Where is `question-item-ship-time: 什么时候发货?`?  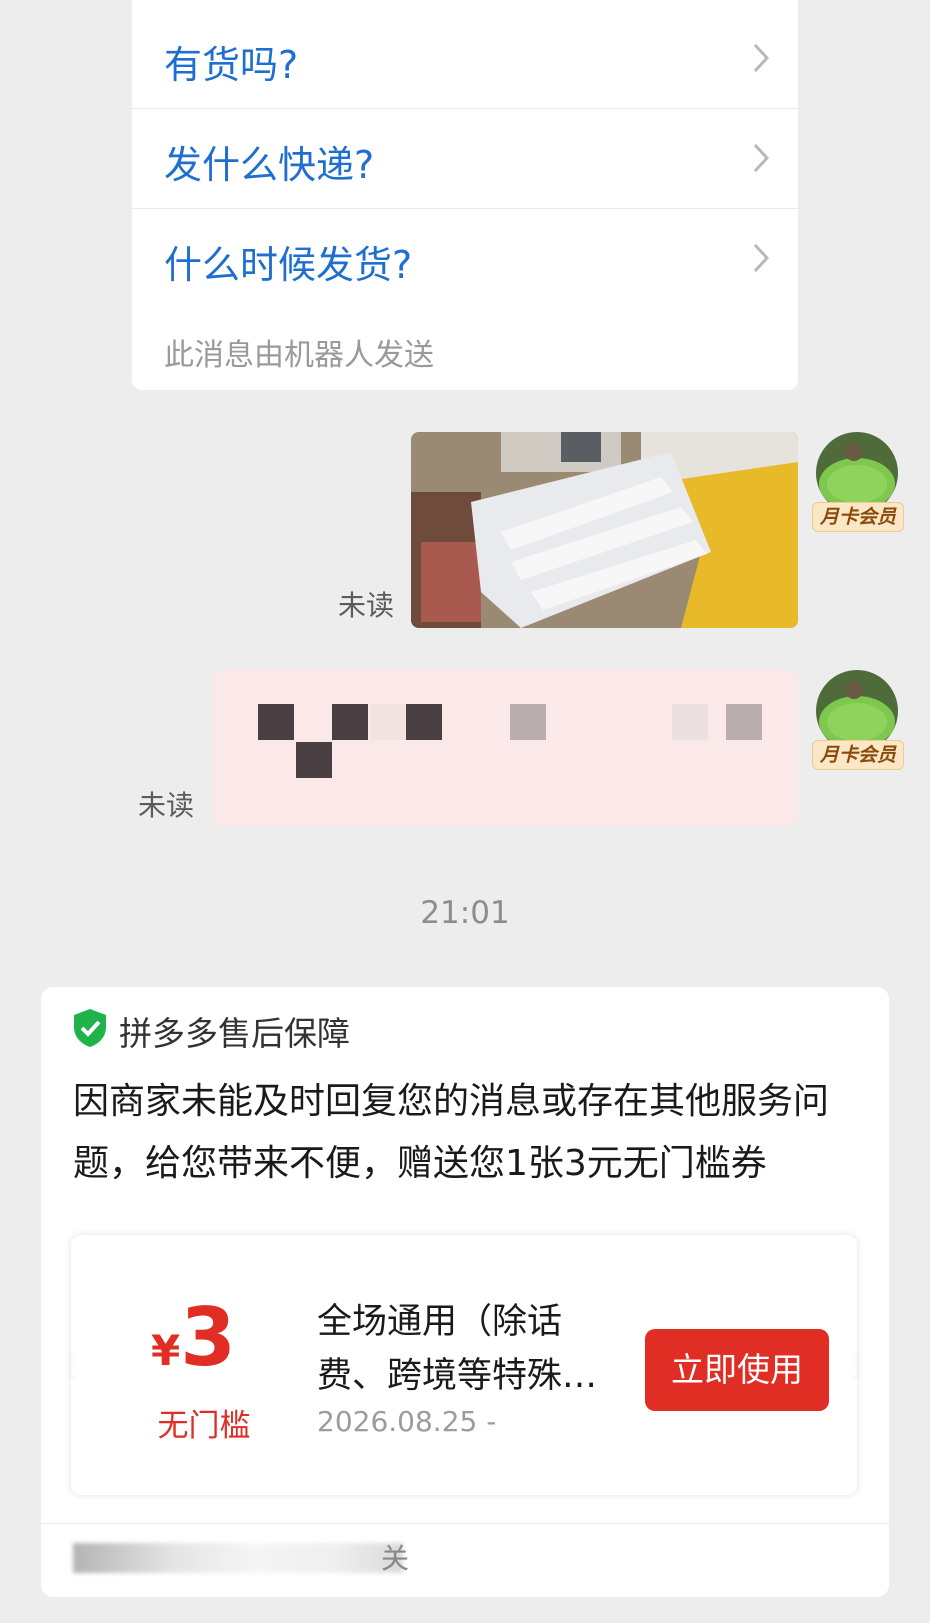
question-item-ship-time: 什么时候发货? is located at coordinates (465, 258).